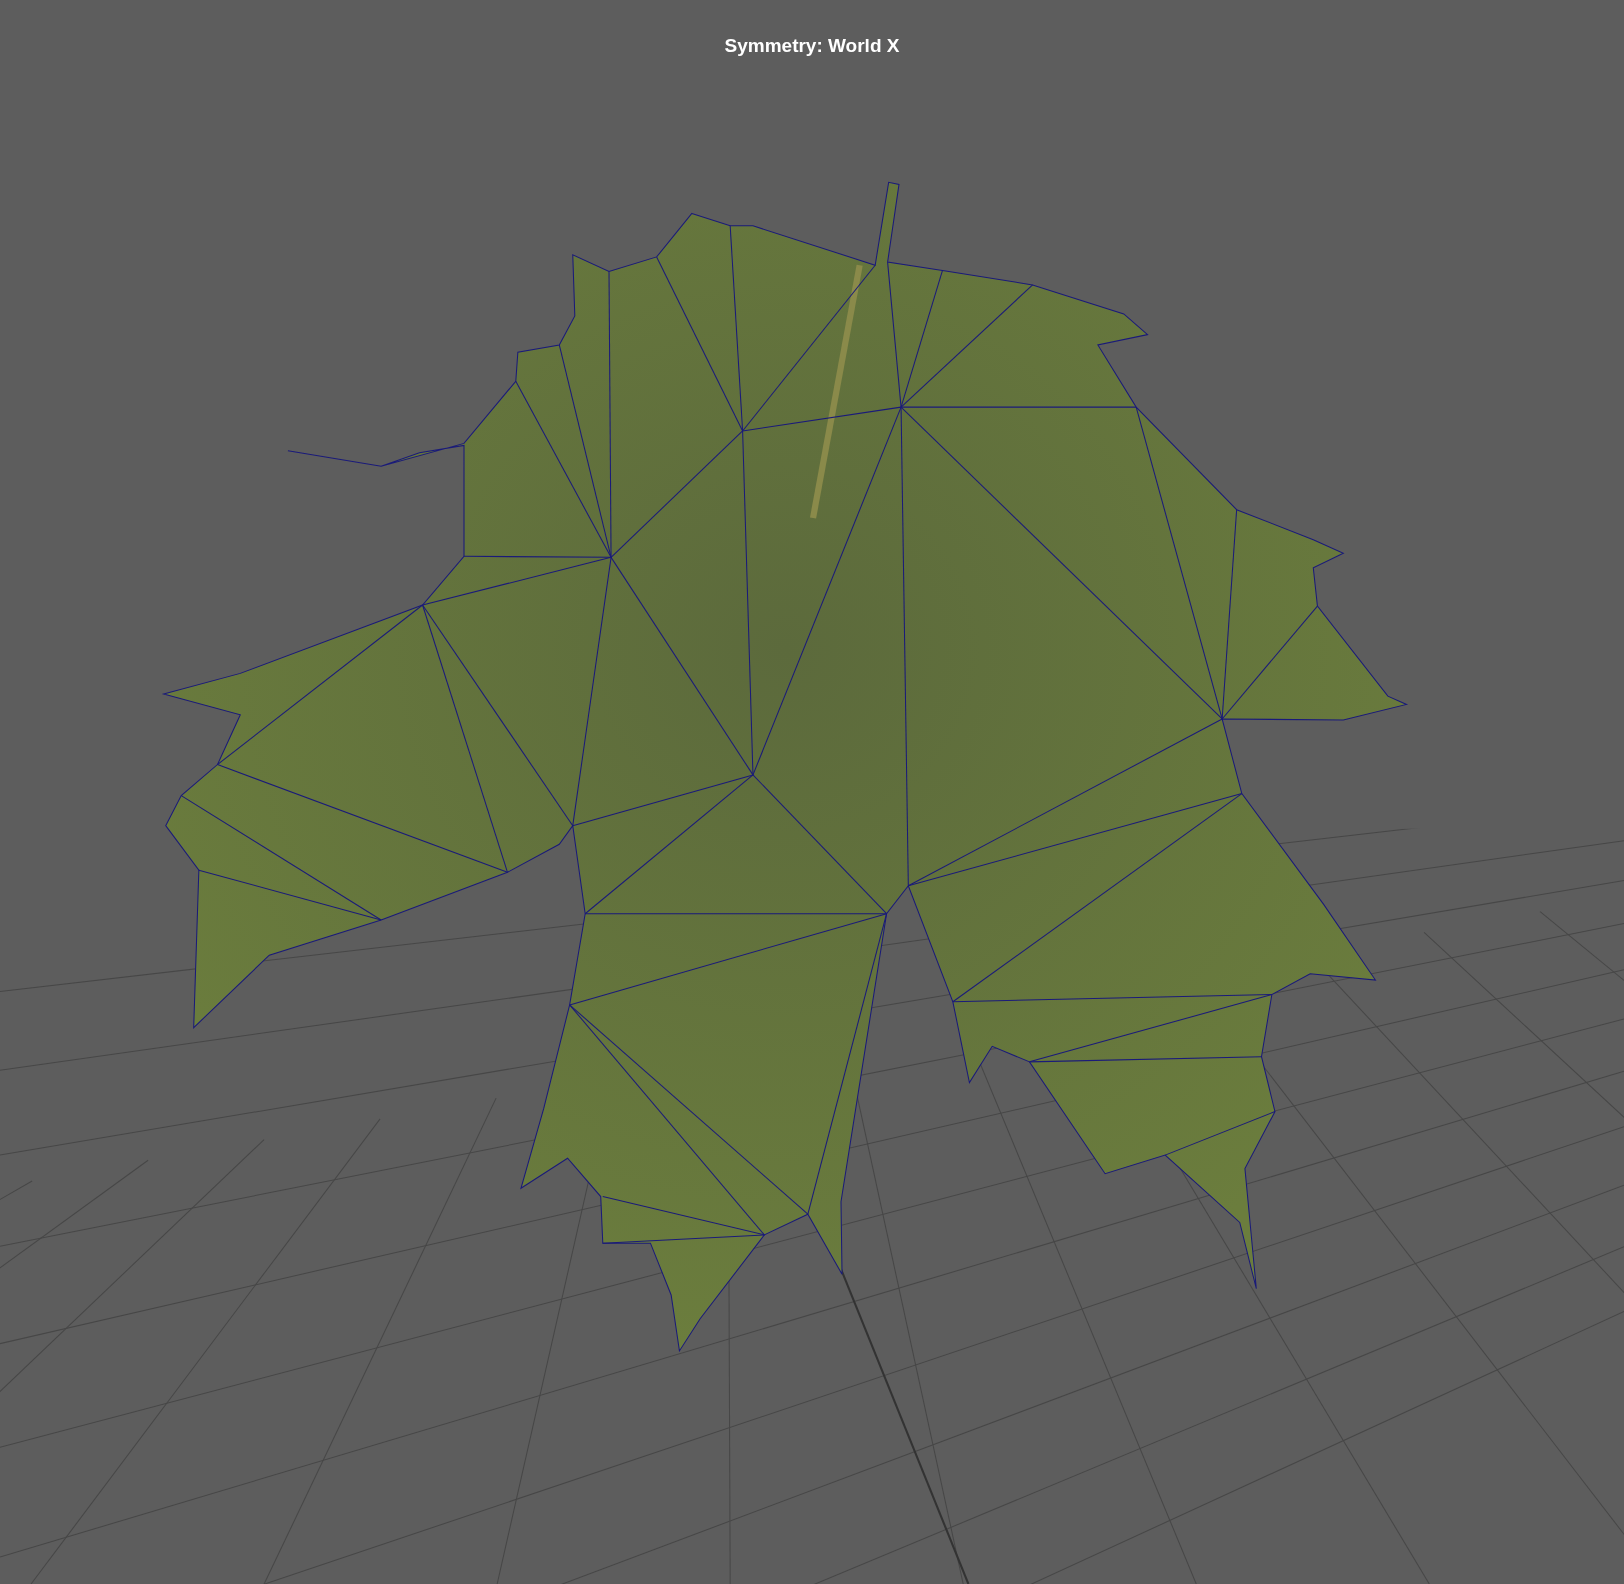  I want to click on viewport-heading: Symmetry: World X, so click(812, 46).